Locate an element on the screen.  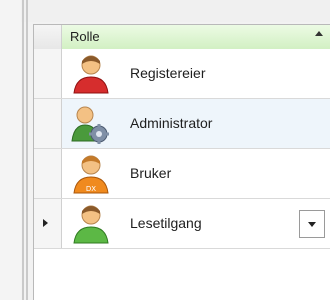
dropdown-arrow-icon is located at coordinates (312, 224).